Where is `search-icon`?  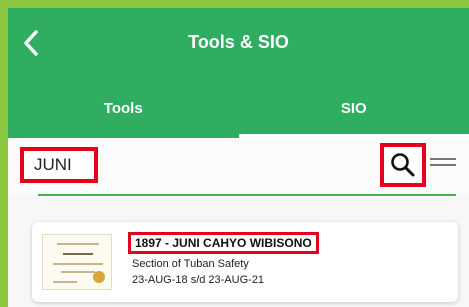
search-icon is located at coordinates (403, 165).